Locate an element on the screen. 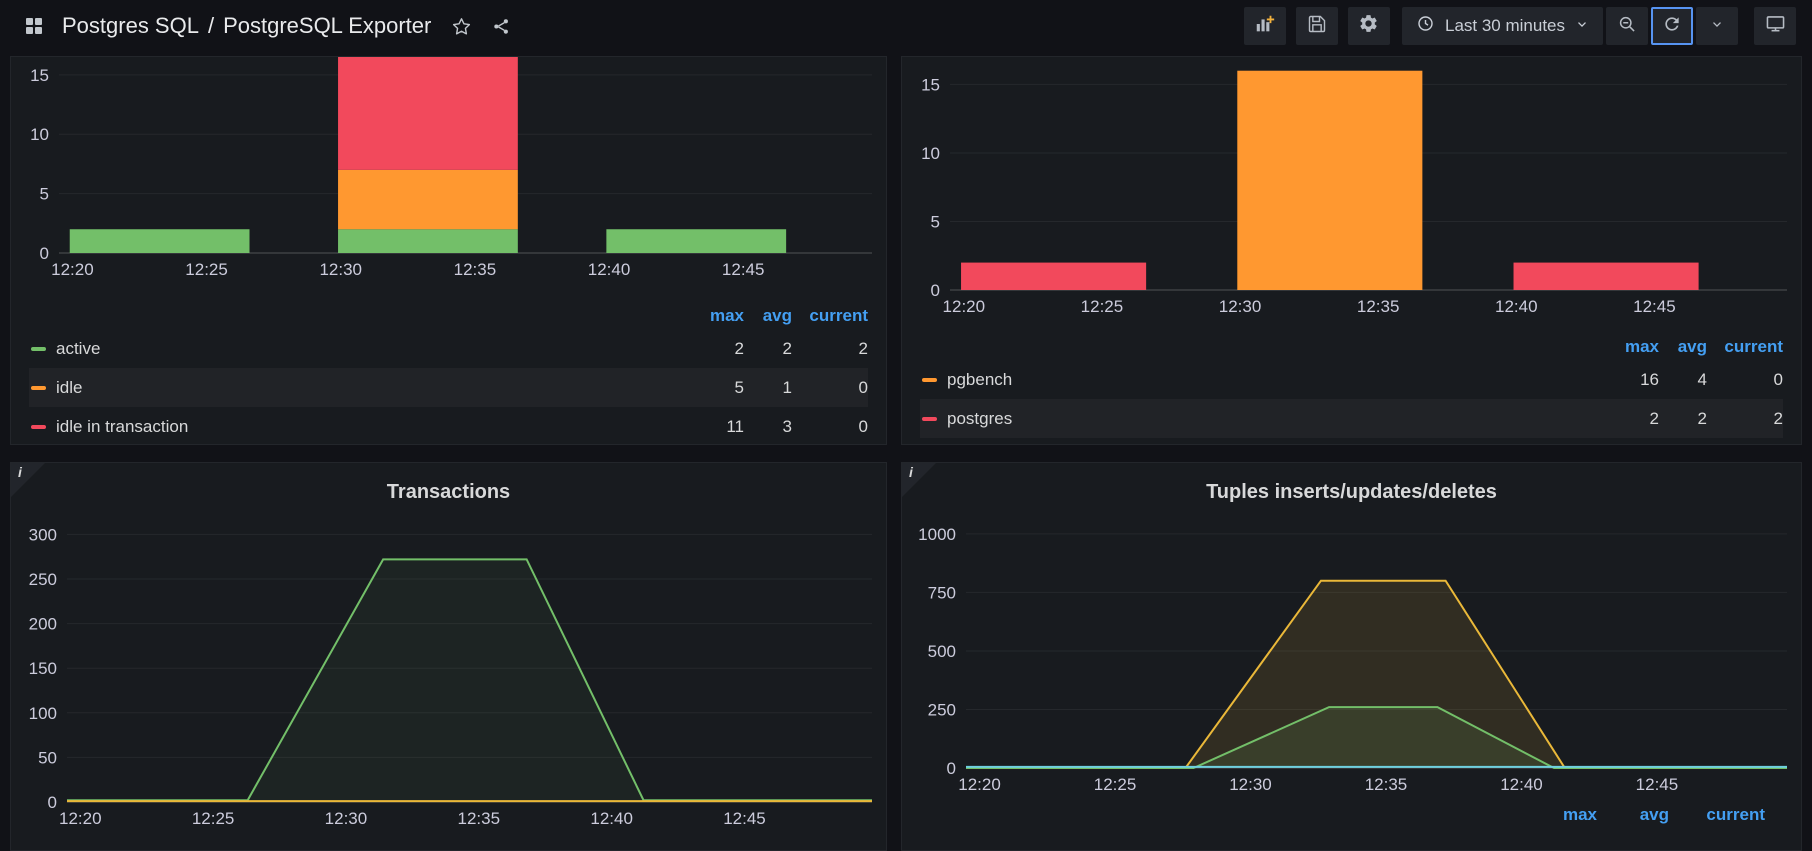 Image resolution: width=1812 pixels, height=851 pixels. legend-table: max avg current is located at coordinates (1351, 815).